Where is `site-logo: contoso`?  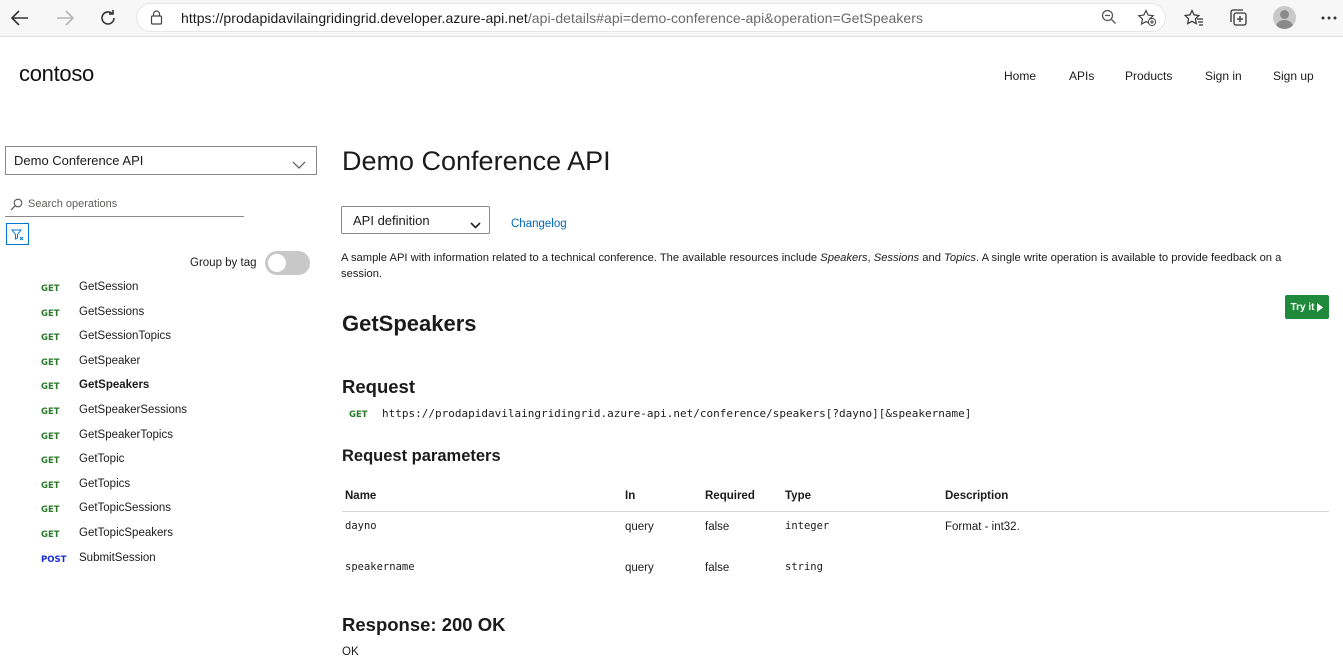 site-logo: contoso is located at coordinates (56, 74).